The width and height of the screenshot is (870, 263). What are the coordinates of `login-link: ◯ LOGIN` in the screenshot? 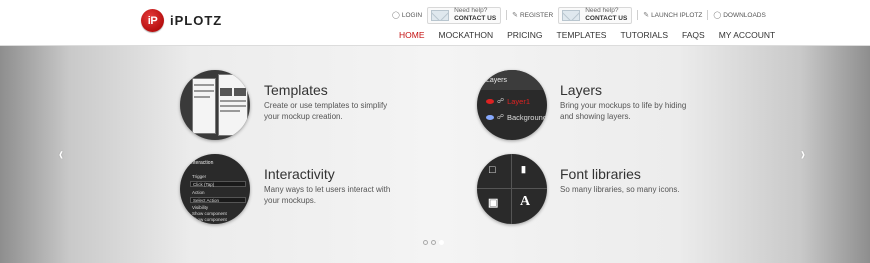 It's located at (407, 15).